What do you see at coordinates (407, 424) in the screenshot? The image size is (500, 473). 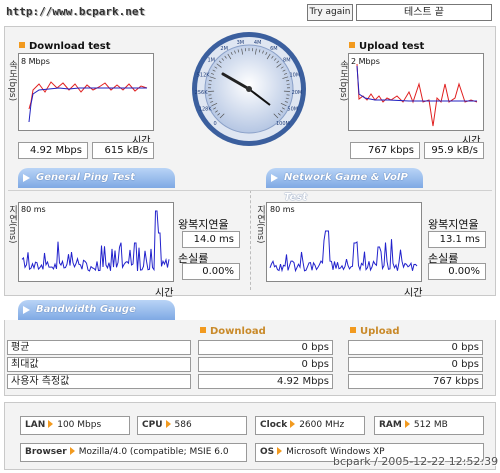 I see `ram-arrow-icon` at bounding box center [407, 424].